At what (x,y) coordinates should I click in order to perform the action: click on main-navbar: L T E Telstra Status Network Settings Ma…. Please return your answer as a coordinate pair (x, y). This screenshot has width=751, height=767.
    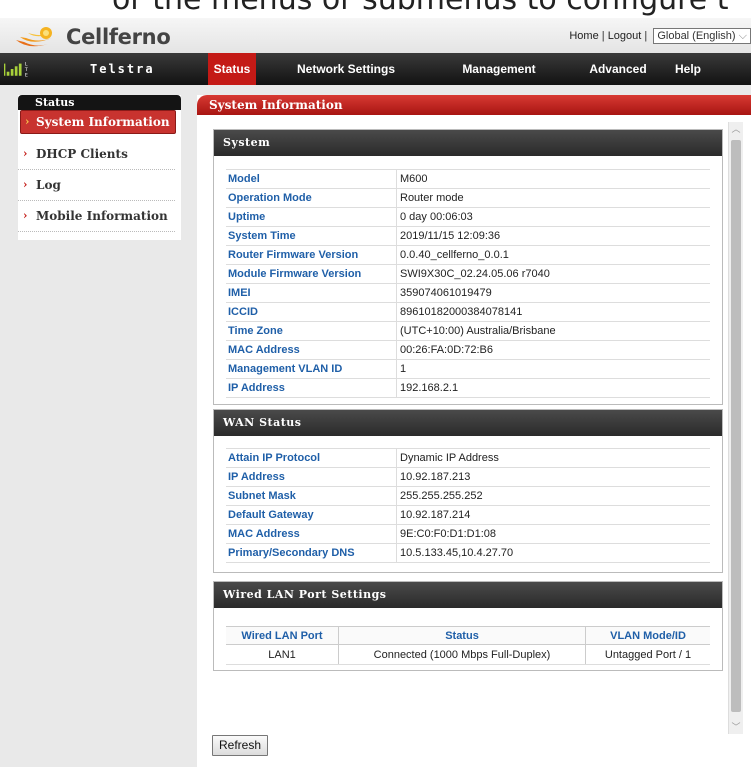
    Looking at the image, I should click on (375, 69).